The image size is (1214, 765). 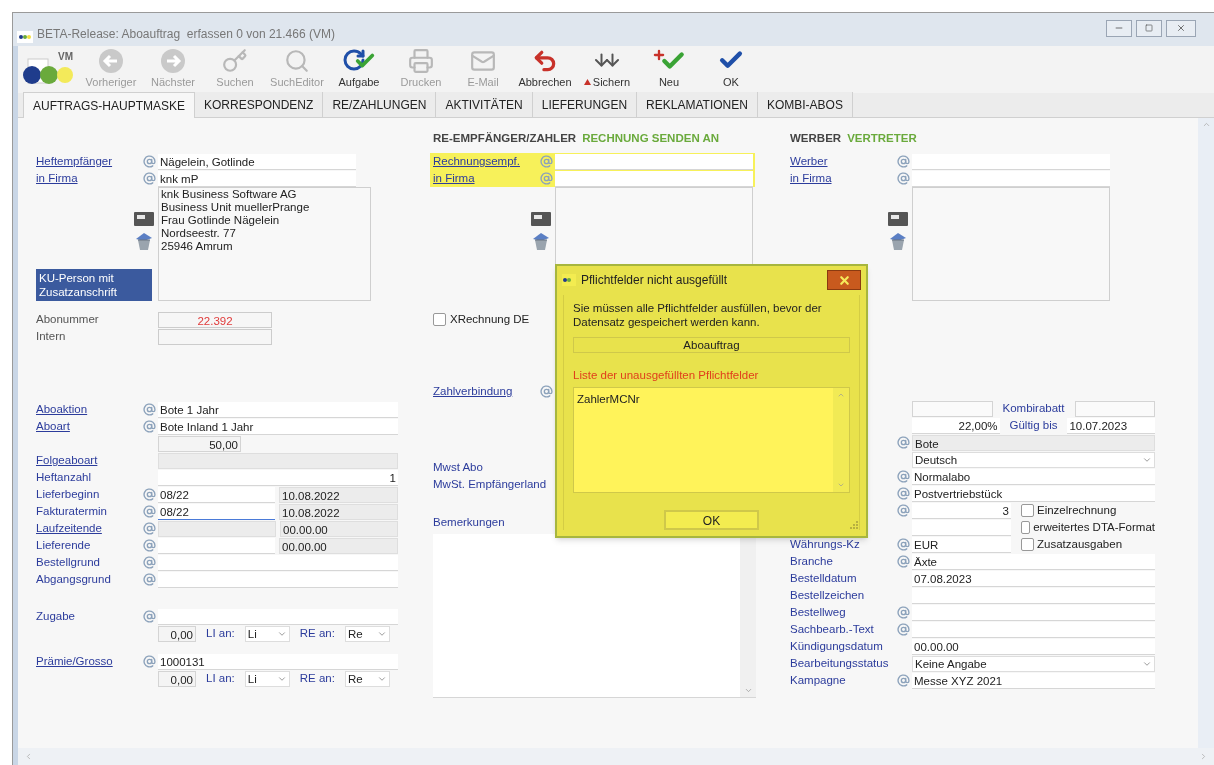 I want to click on field-label: Laufzeitende, so click(x=69, y=527).